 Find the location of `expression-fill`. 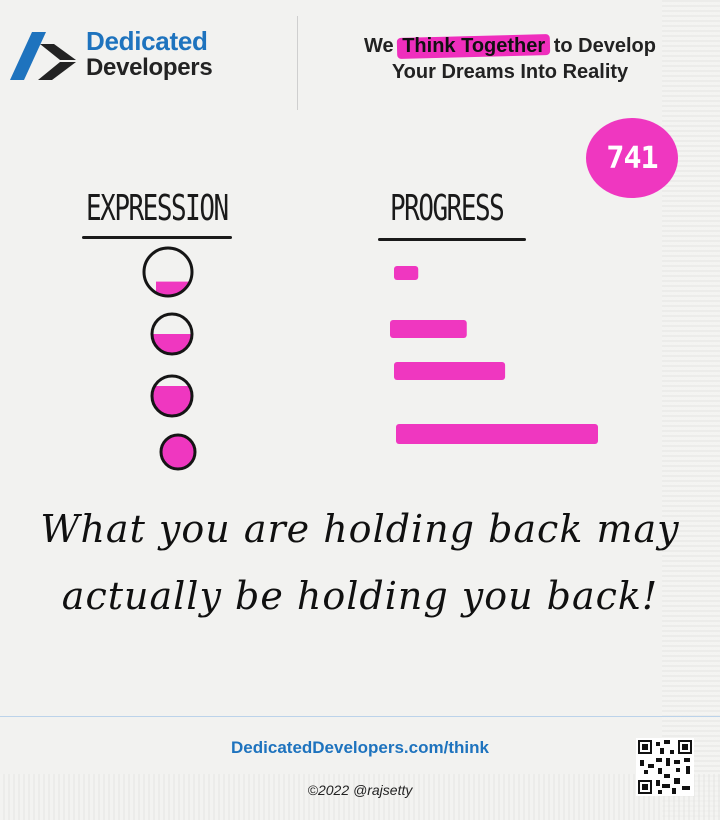

expression-fill is located at coordinates (172, 344).